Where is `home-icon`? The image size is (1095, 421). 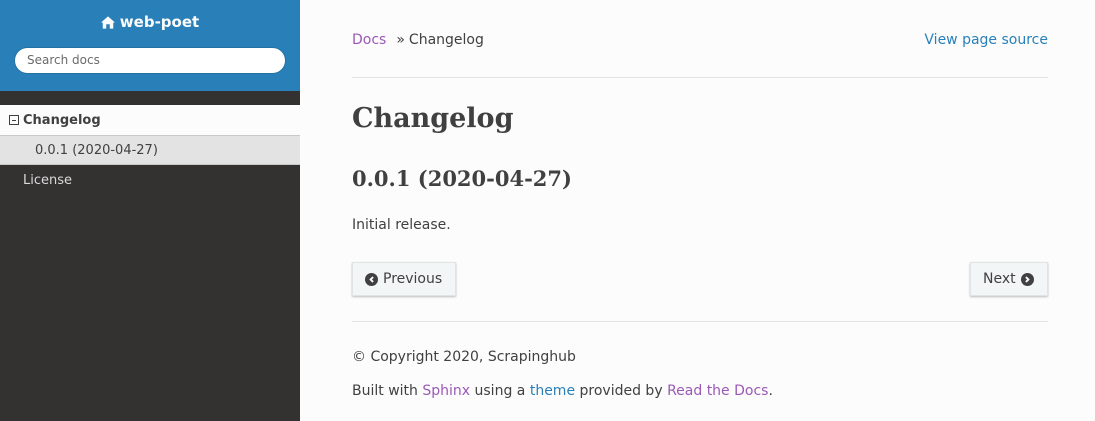 home-icon is located at coordinates (107, 22).